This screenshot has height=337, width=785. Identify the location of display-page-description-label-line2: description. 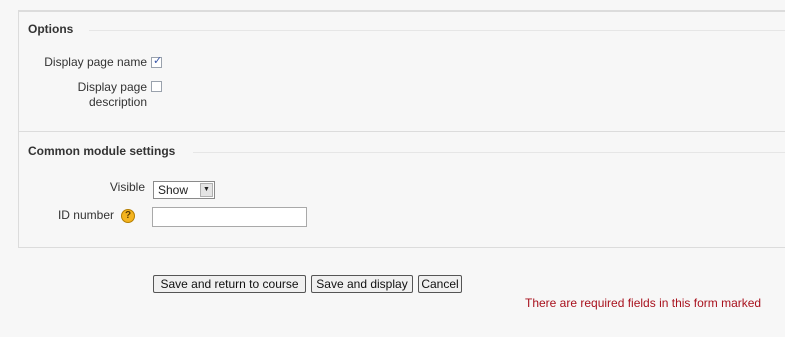
(117, 102).